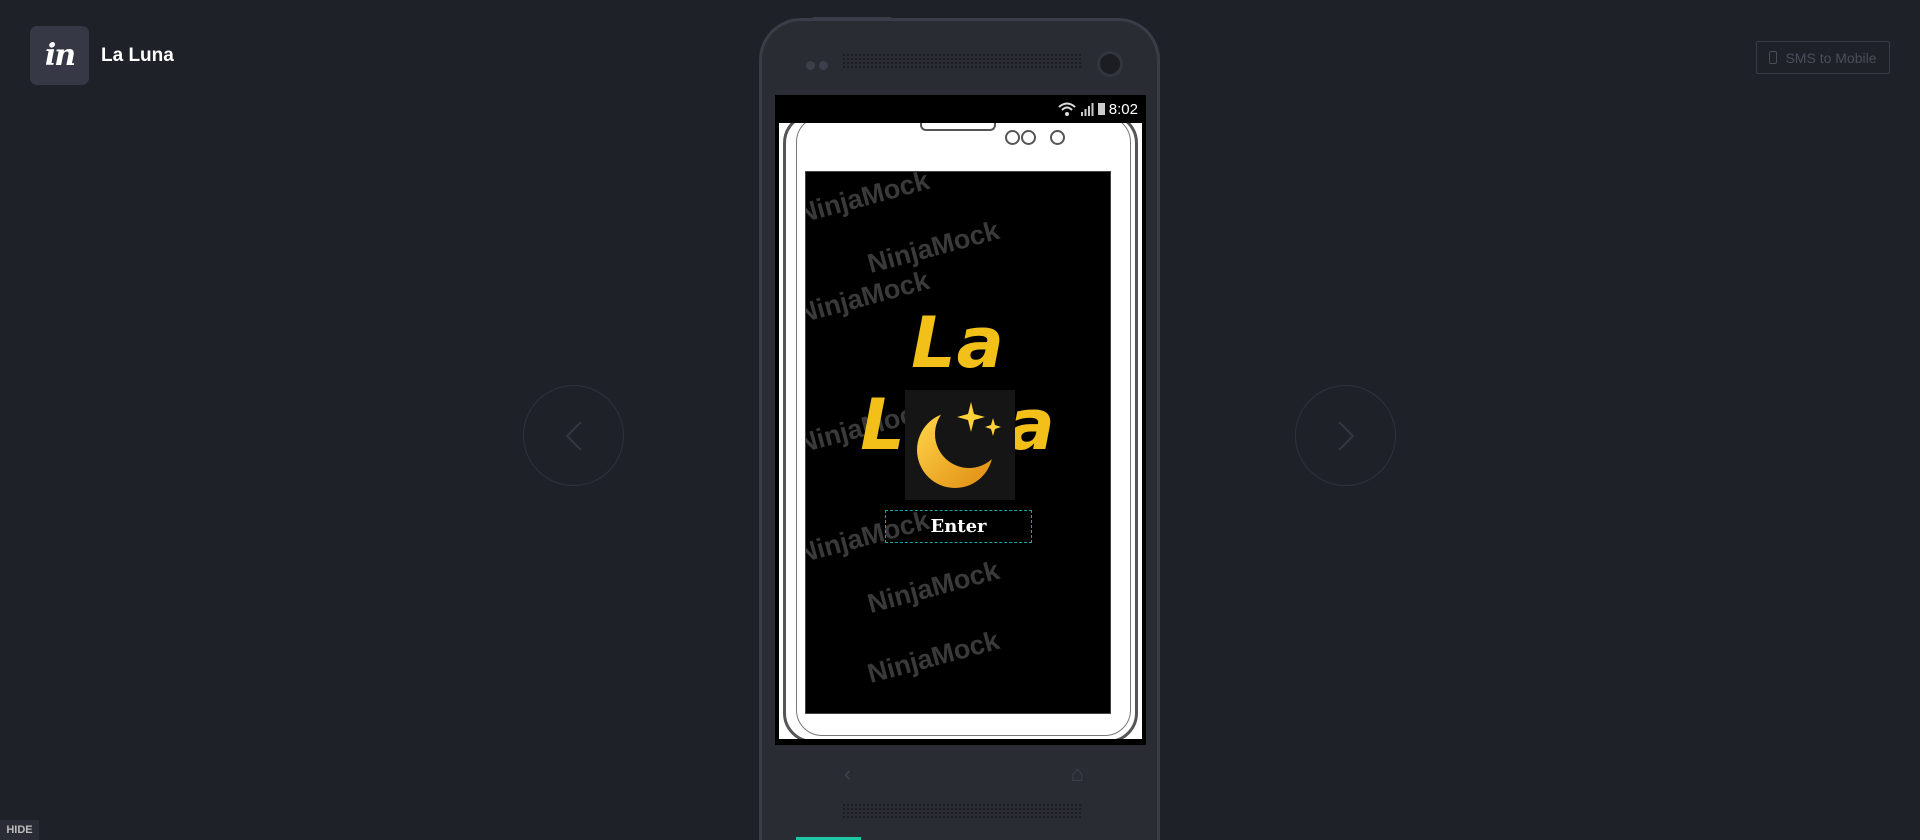 Image resolution: width=1920 pixels, height=840 pixels. Describe the element at coordinates (1087, 109) in the screenshot. I see `signal-icon` at that location.